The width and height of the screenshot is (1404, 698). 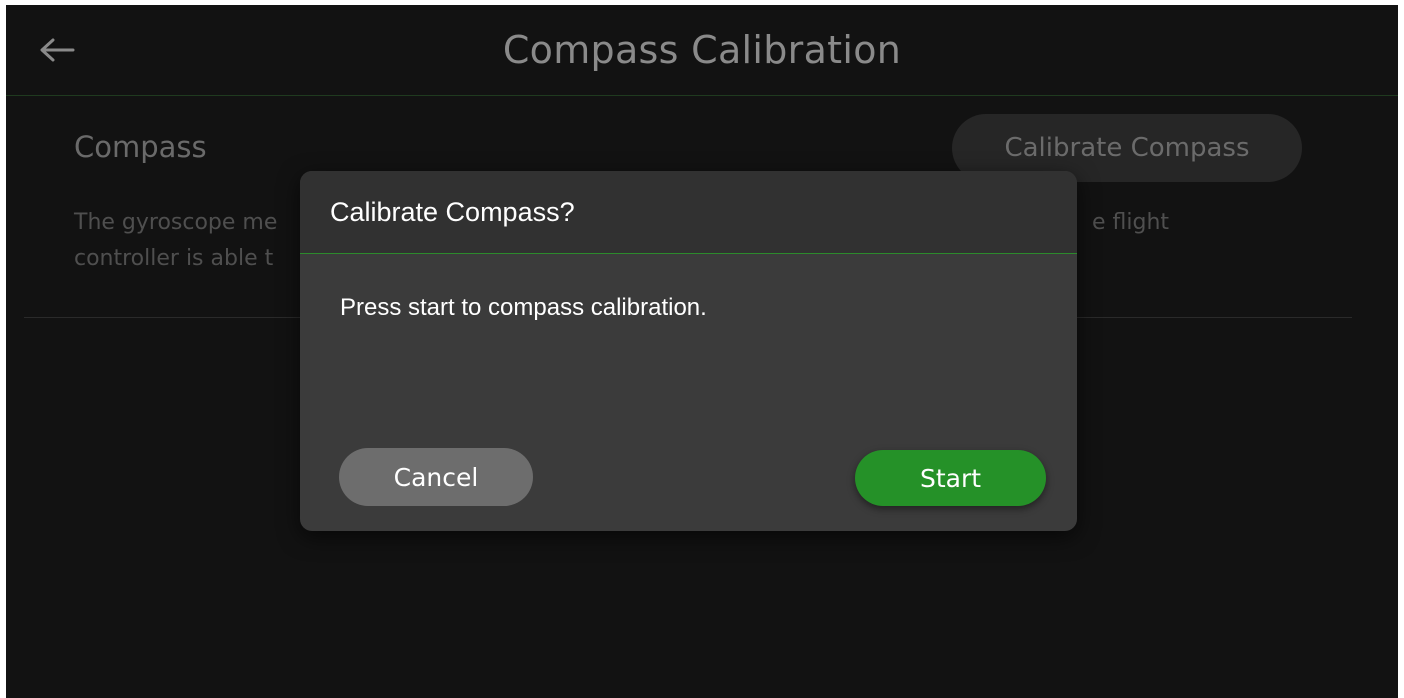 I want to click on dialog-message: Press start to compass calibration., so click(x=523, y=307).